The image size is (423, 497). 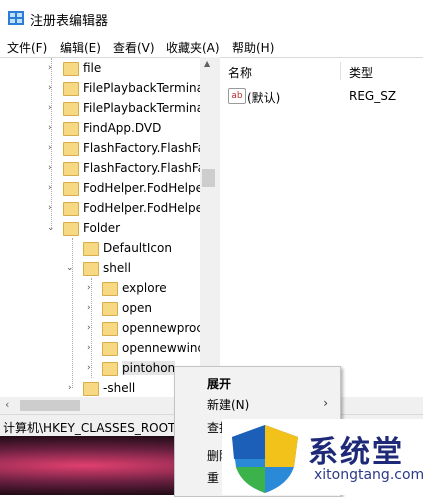 What do you see at coordinates (356, 452) in the screenshot?
I see `watermark-cn: 系统堂` at bounding box center [356, 452].